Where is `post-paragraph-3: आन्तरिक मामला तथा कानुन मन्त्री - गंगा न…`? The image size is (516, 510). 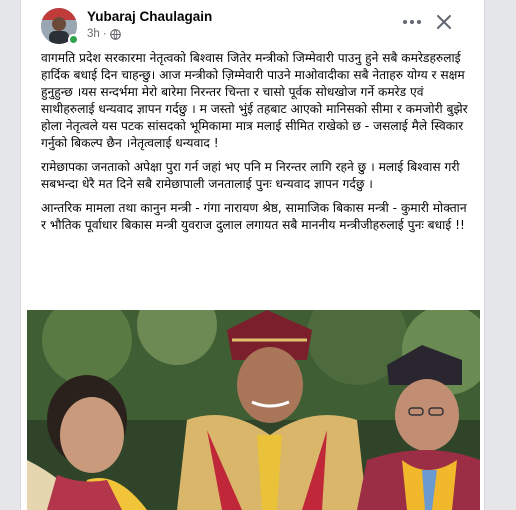 post-paragraph-3: आन्तरिक मामला तथा कानुन मन्त्री - गंगा न… is located at coordinates (254, 216).